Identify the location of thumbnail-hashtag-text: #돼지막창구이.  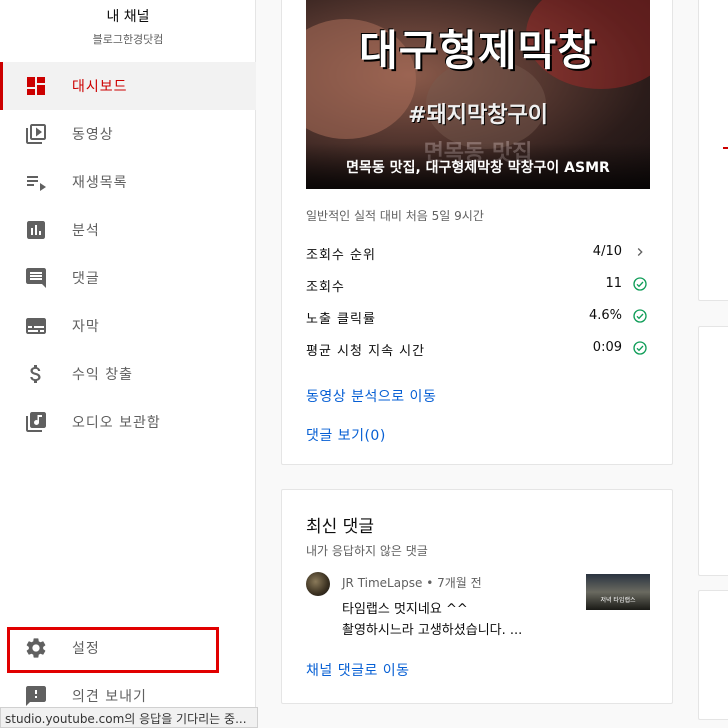
(478, 115).